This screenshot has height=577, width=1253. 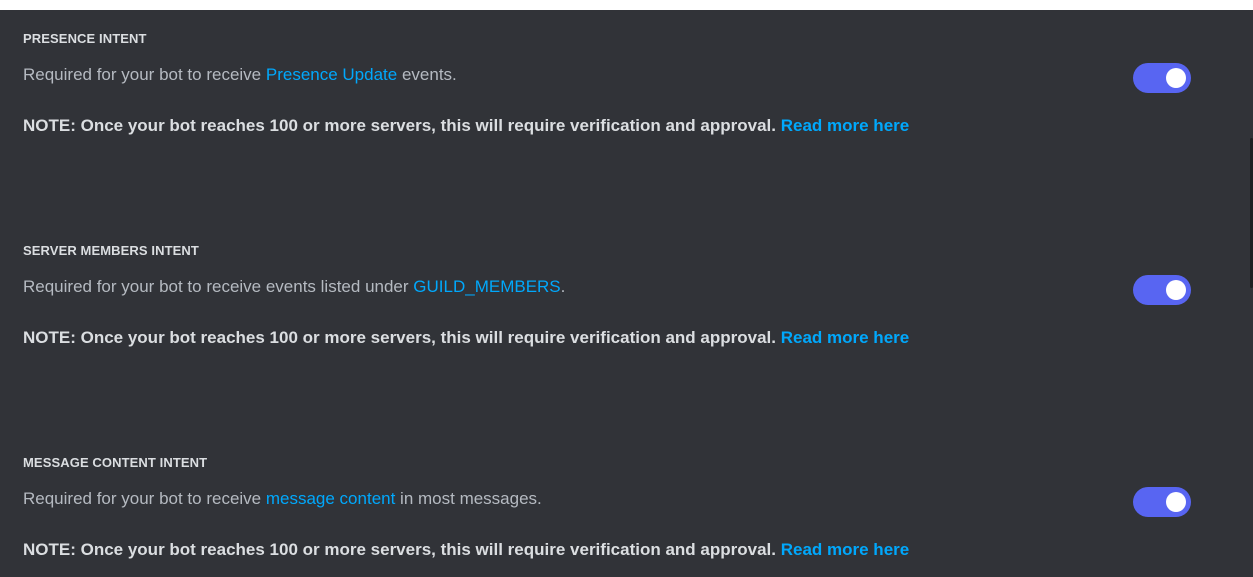 I want to click on presence-intent-desc-suffix: events., so click(x=427, y=74).